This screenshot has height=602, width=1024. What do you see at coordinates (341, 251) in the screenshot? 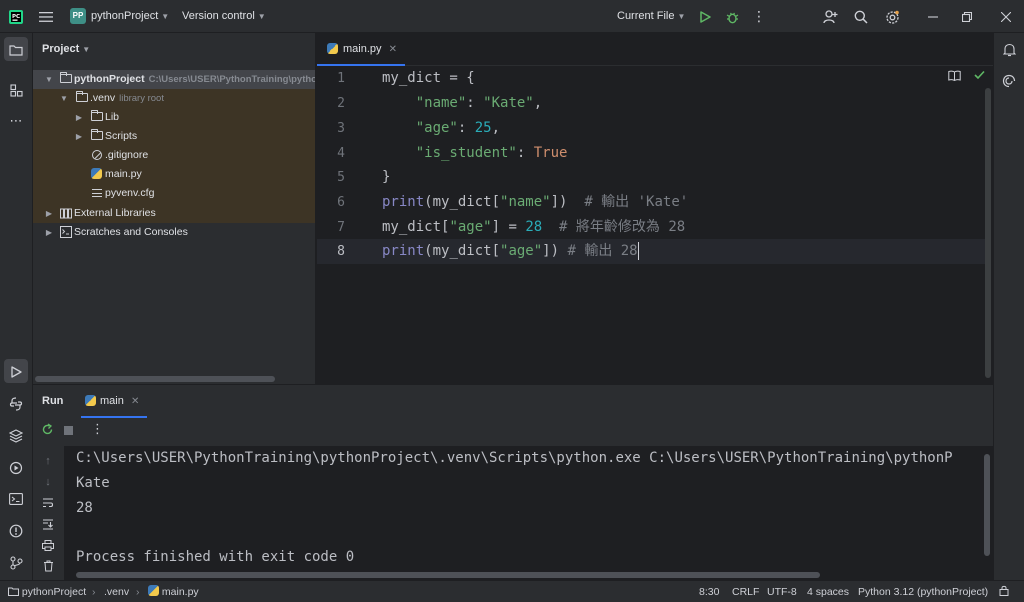
I see `line-number: 8` at bounding box center [341, 251].